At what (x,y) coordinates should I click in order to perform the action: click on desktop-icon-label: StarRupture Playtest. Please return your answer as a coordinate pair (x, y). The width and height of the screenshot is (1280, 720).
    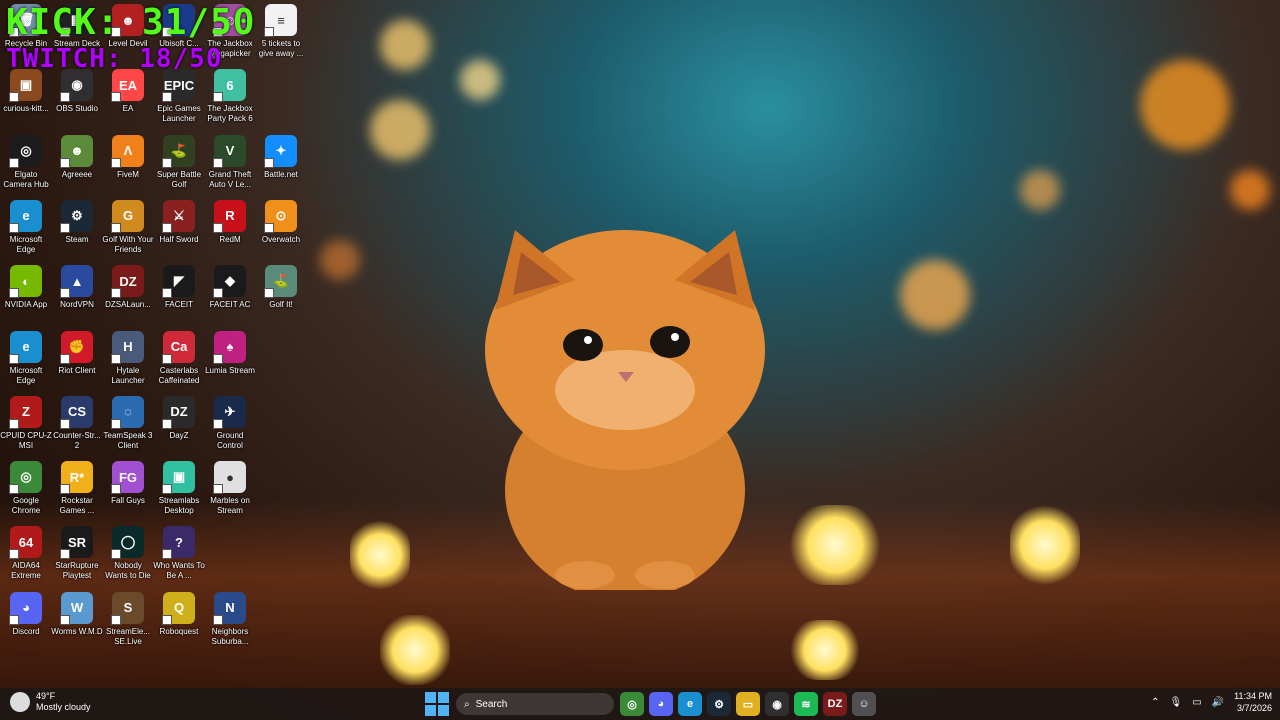
    Looking at the image, I should click on (77, 571).